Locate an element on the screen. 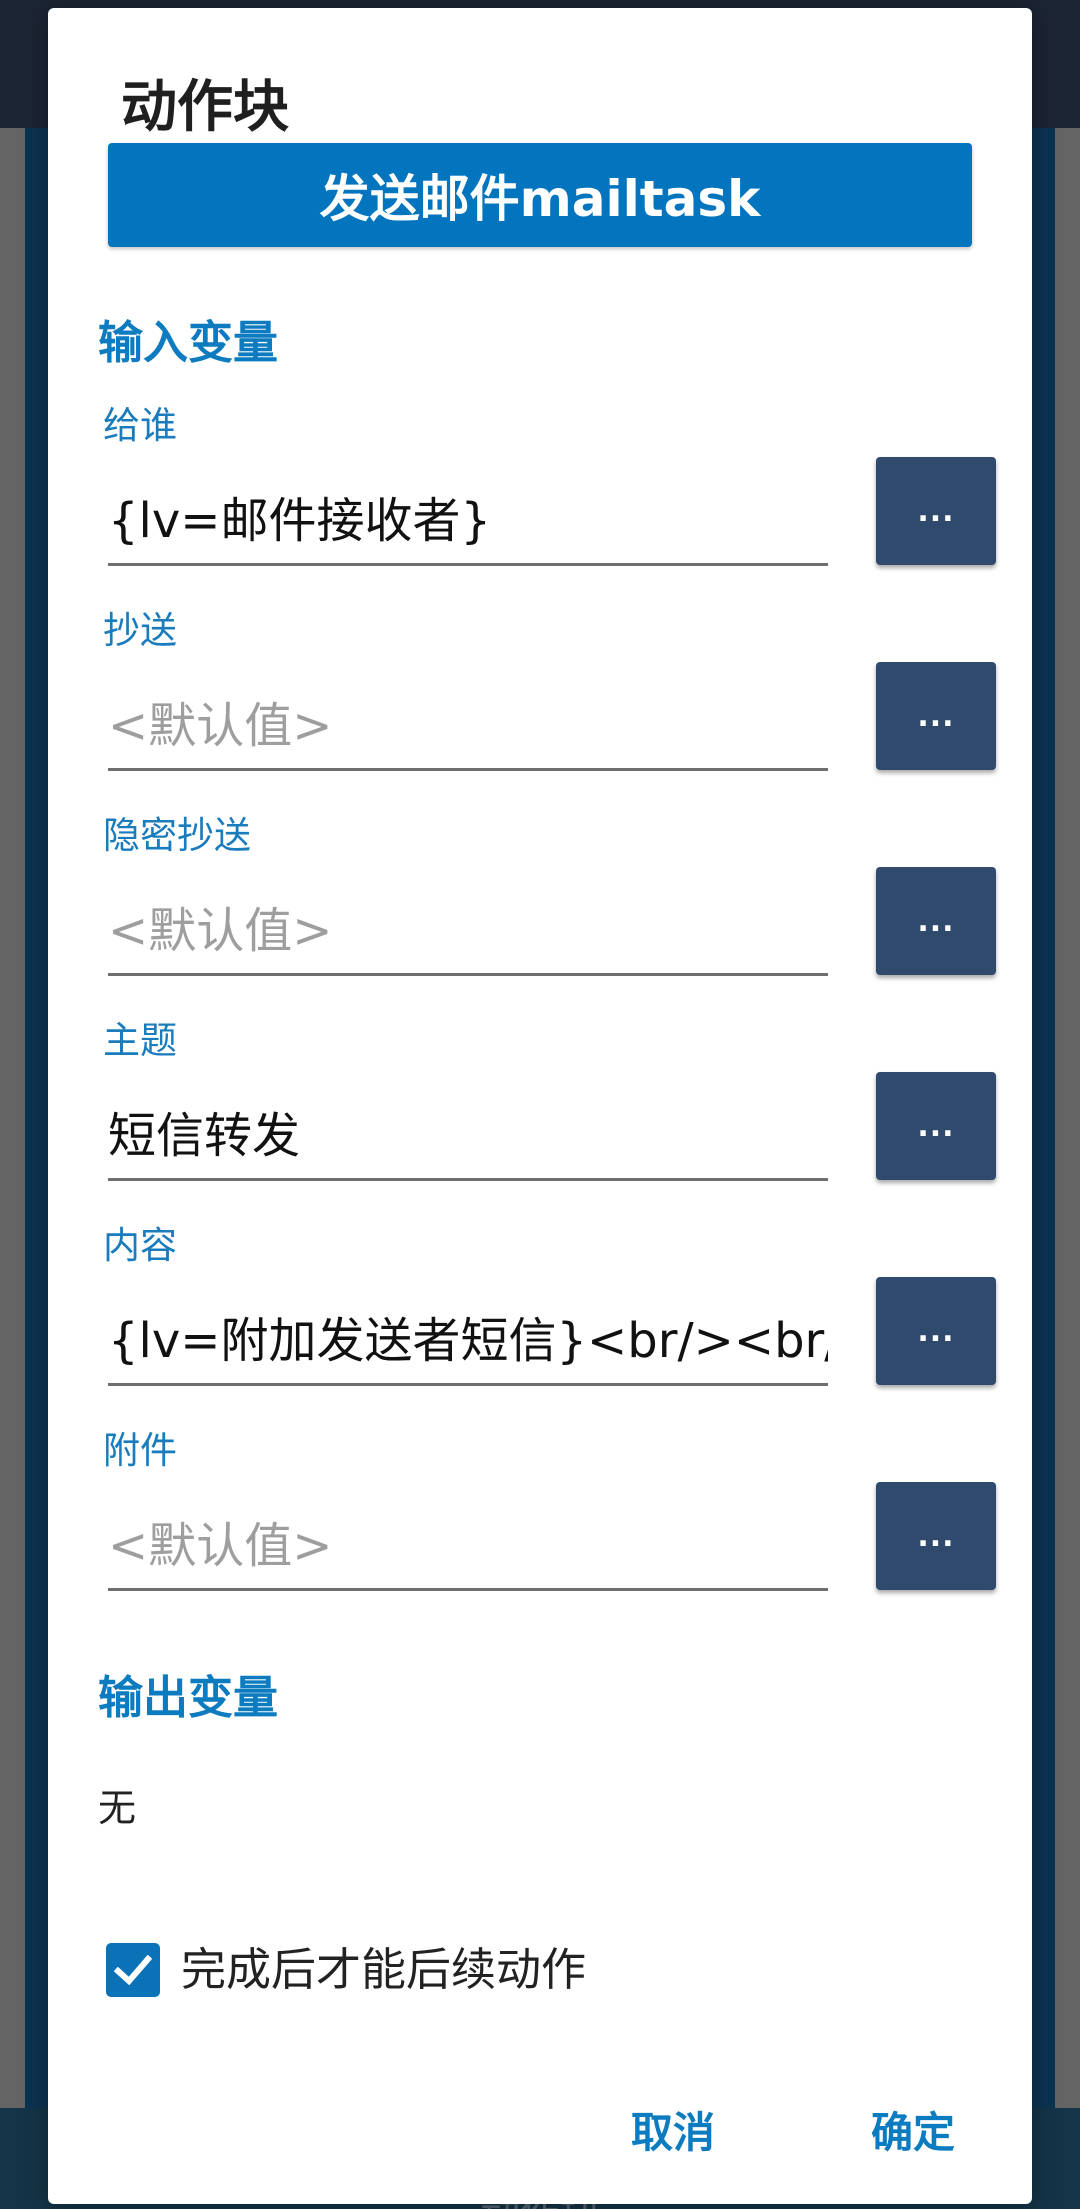 This screenshot has width=1080, height=2209. background-left-strip is located at coordinates (37, 1118).